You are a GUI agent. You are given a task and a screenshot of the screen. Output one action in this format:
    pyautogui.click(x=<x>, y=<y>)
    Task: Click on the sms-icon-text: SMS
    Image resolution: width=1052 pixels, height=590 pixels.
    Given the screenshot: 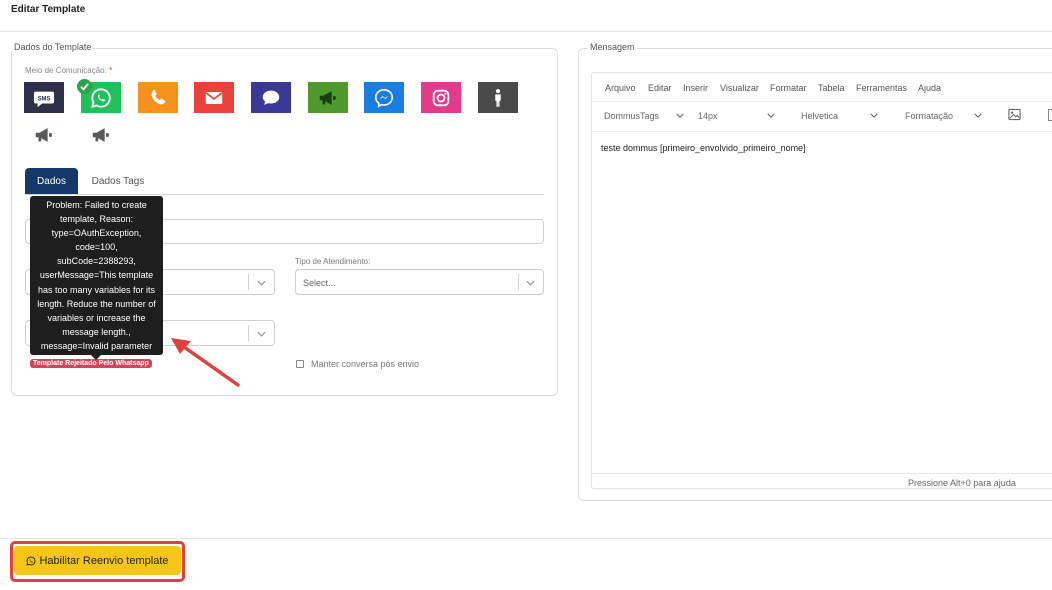 What is the action you would take?
    pyautogui.click(x=44, y=99)
    